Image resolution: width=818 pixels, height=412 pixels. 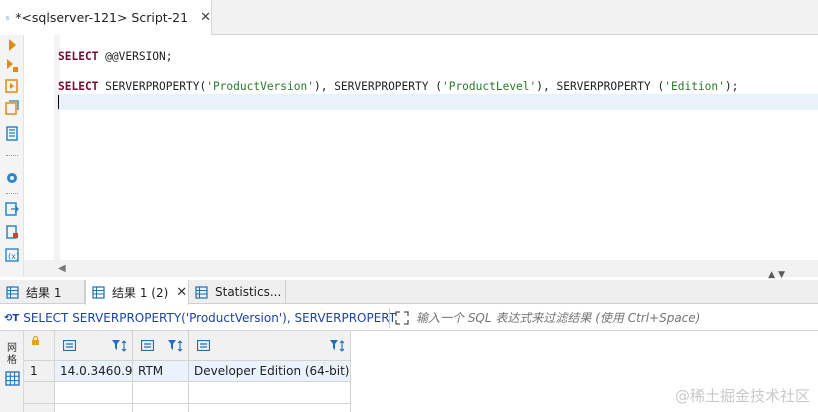 I want to click on tab-label: 结果 1 (2), so click(x=140, y=293).